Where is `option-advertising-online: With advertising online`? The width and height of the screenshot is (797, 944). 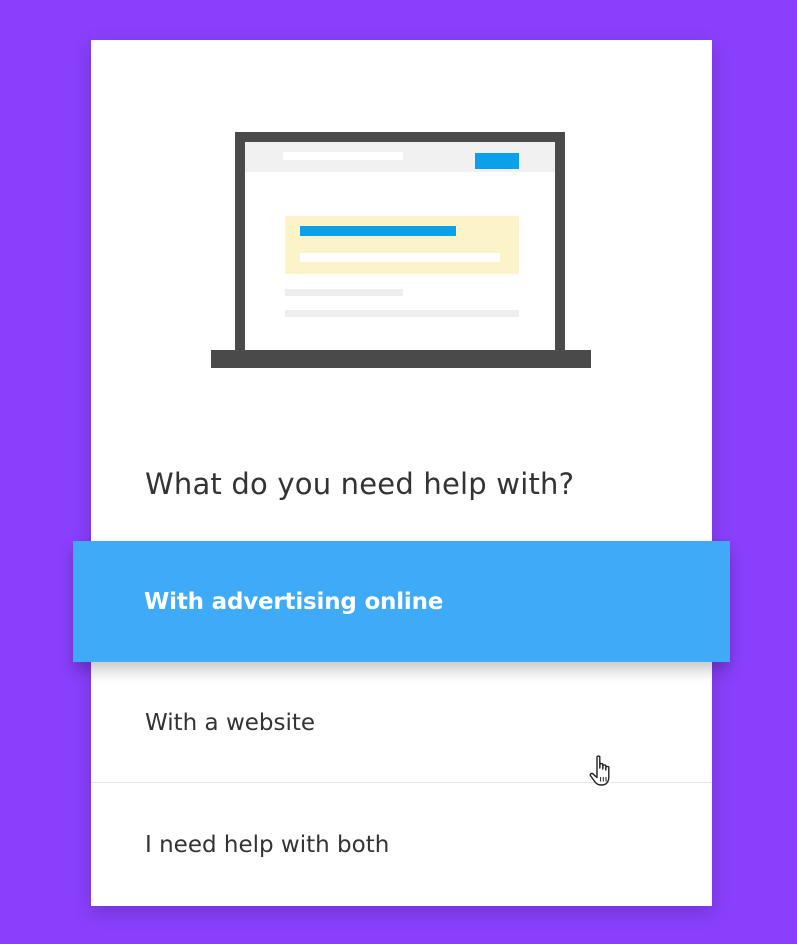
option-advertising-online: With advertising online is located at coordinates (401, 601).